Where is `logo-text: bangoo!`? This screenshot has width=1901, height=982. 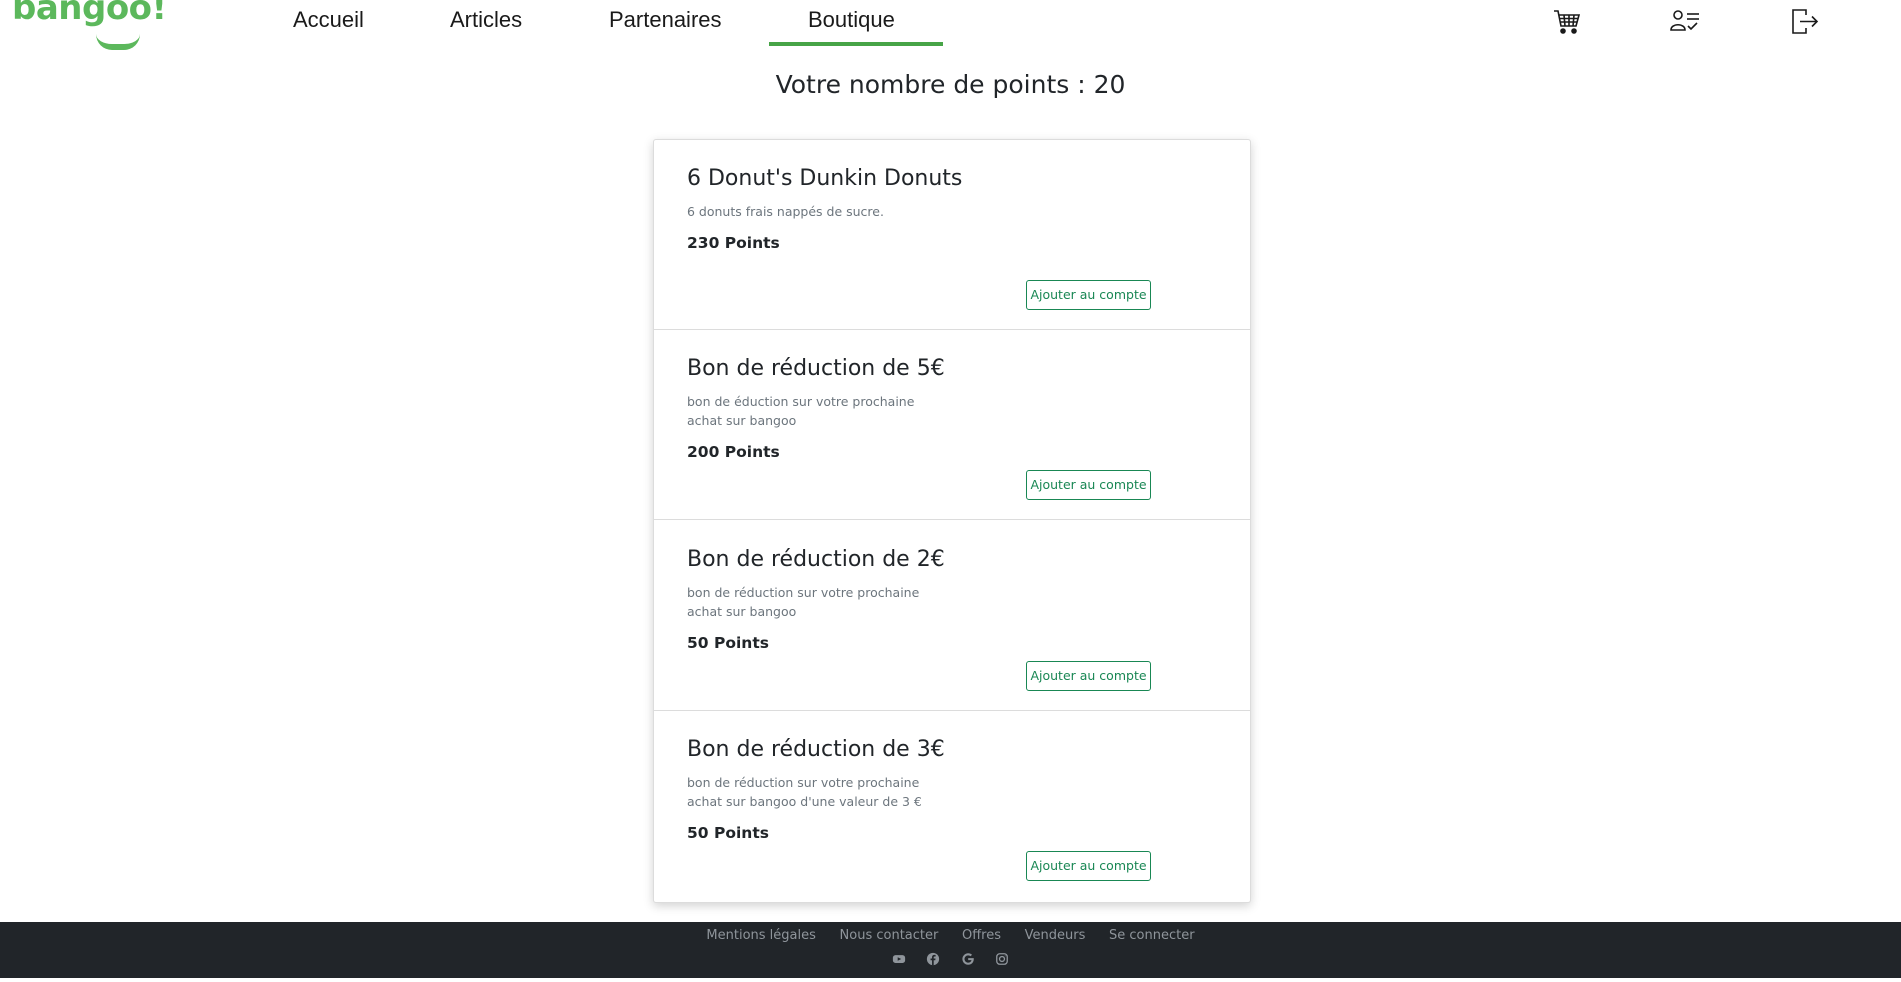
logo-text: bangoo! is located at coordinates (89, 14).